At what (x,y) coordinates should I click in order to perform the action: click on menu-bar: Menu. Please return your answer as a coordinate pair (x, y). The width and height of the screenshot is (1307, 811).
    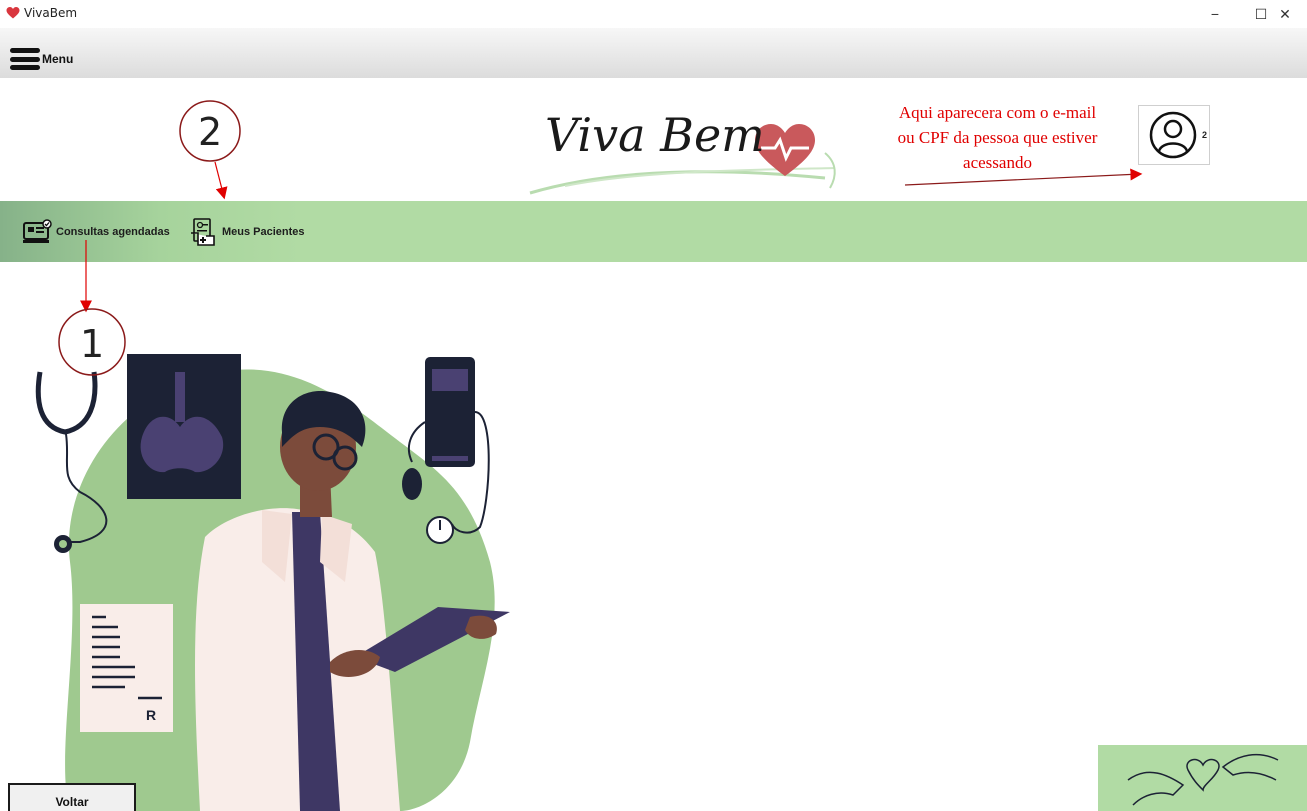
    Looking at the image, I should click on (653, 53).